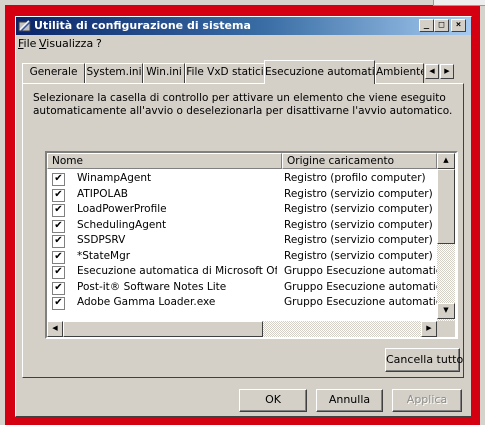 Image resolution: width=485 pixels, height=425 pixels. Describe the element at coordinates (163, 329) in the screenshot. I see `horizontal-scroll-thumb` at that location.